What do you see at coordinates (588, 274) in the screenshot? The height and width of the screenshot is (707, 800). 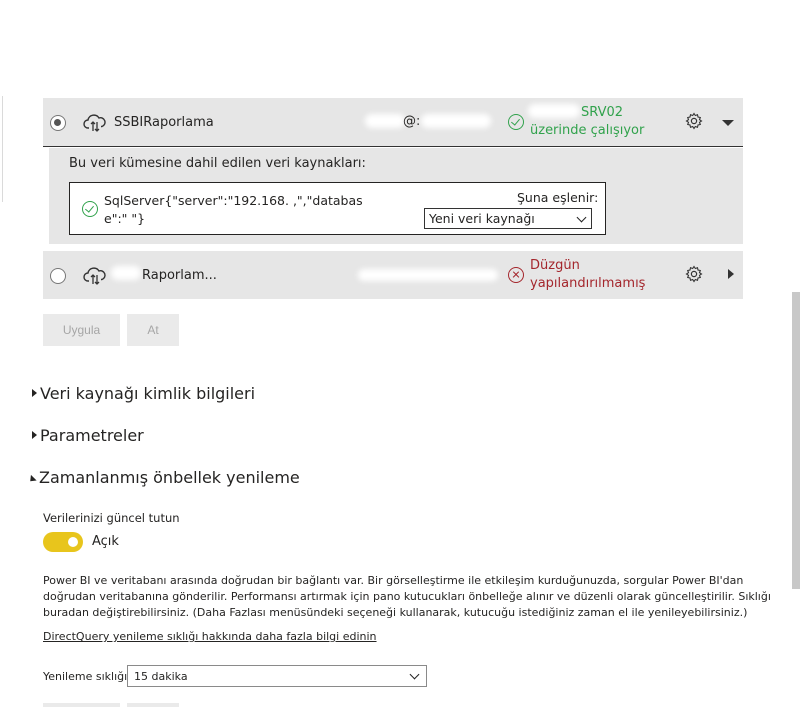 I see `gateway-status: Düzgün yapılandırılmamış` at bounding box center [588, 274].